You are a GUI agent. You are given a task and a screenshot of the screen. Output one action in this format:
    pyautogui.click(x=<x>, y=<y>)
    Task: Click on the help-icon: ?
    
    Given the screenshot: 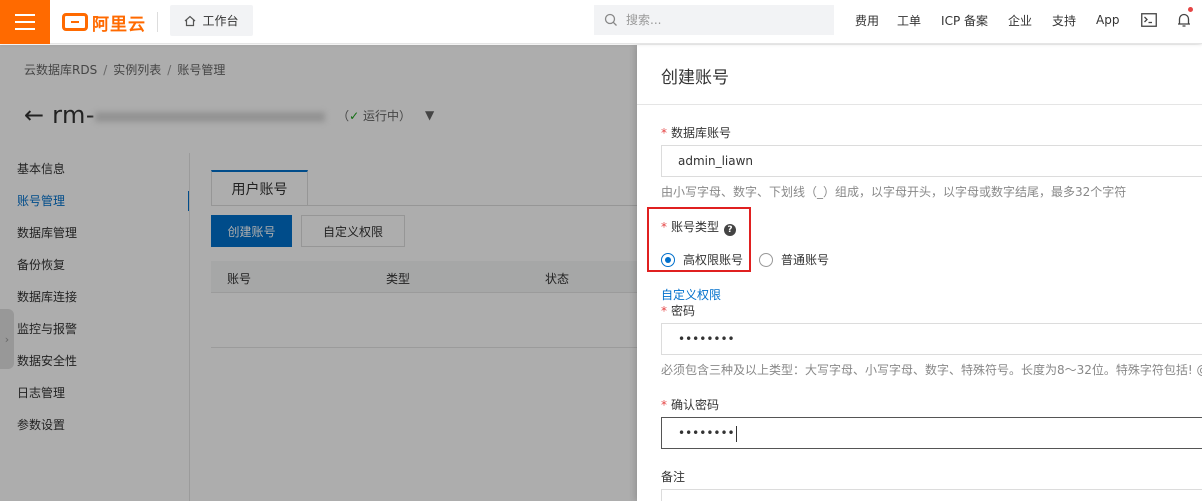 What is the action you would take?
    pyautogui.click(x=730, y=230)
    